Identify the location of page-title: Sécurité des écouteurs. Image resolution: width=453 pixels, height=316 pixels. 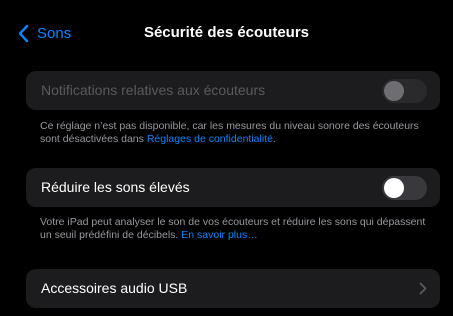
(226, 32).